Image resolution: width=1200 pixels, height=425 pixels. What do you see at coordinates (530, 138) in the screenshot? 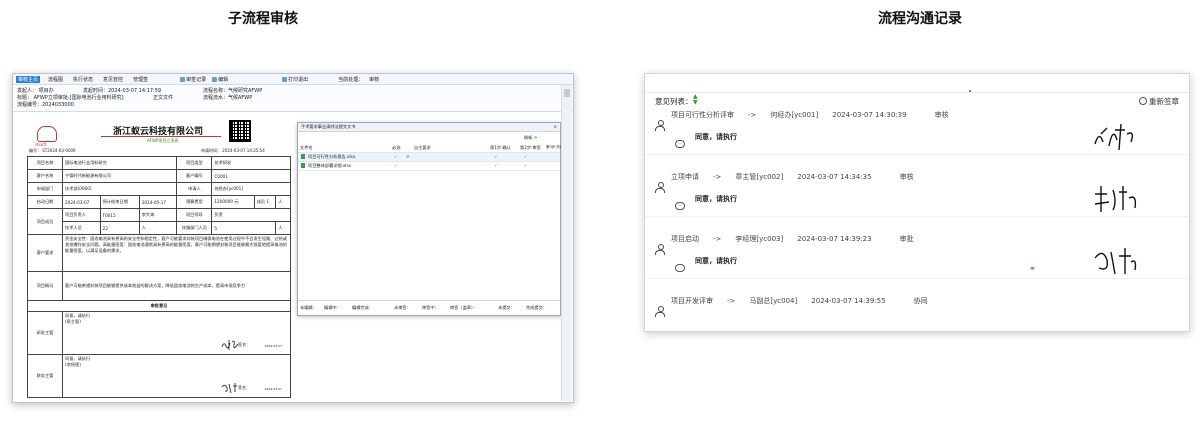
I see `refresh-button: 刷新 ⟳` at bounding box center [530, 138].